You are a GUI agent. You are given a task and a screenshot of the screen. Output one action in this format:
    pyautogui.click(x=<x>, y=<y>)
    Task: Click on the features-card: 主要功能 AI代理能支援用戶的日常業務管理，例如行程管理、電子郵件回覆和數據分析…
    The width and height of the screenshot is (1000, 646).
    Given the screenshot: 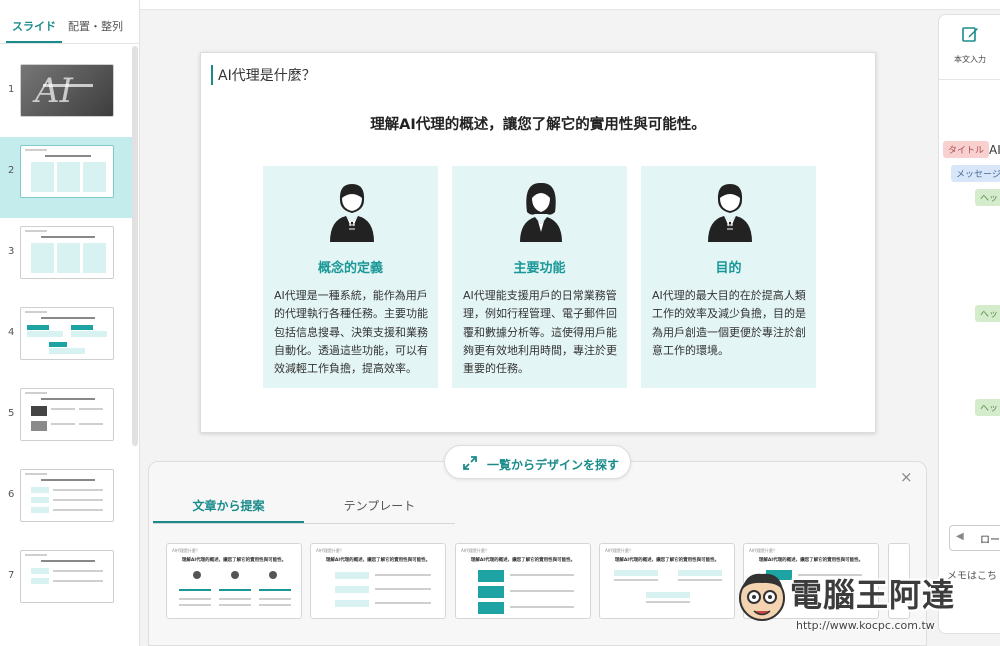 What is the action you would take?
    pyautogui.click(x=539, y=277)
    